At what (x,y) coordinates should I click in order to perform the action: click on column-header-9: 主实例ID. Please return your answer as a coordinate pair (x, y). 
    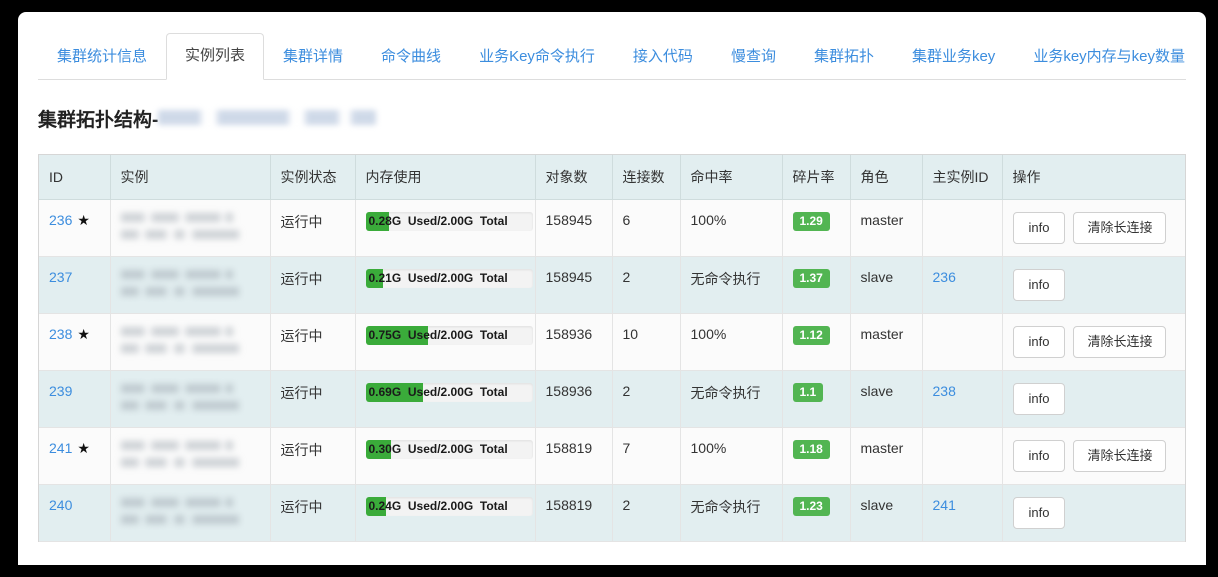
    Looking at the image, I should click on (962, 177).